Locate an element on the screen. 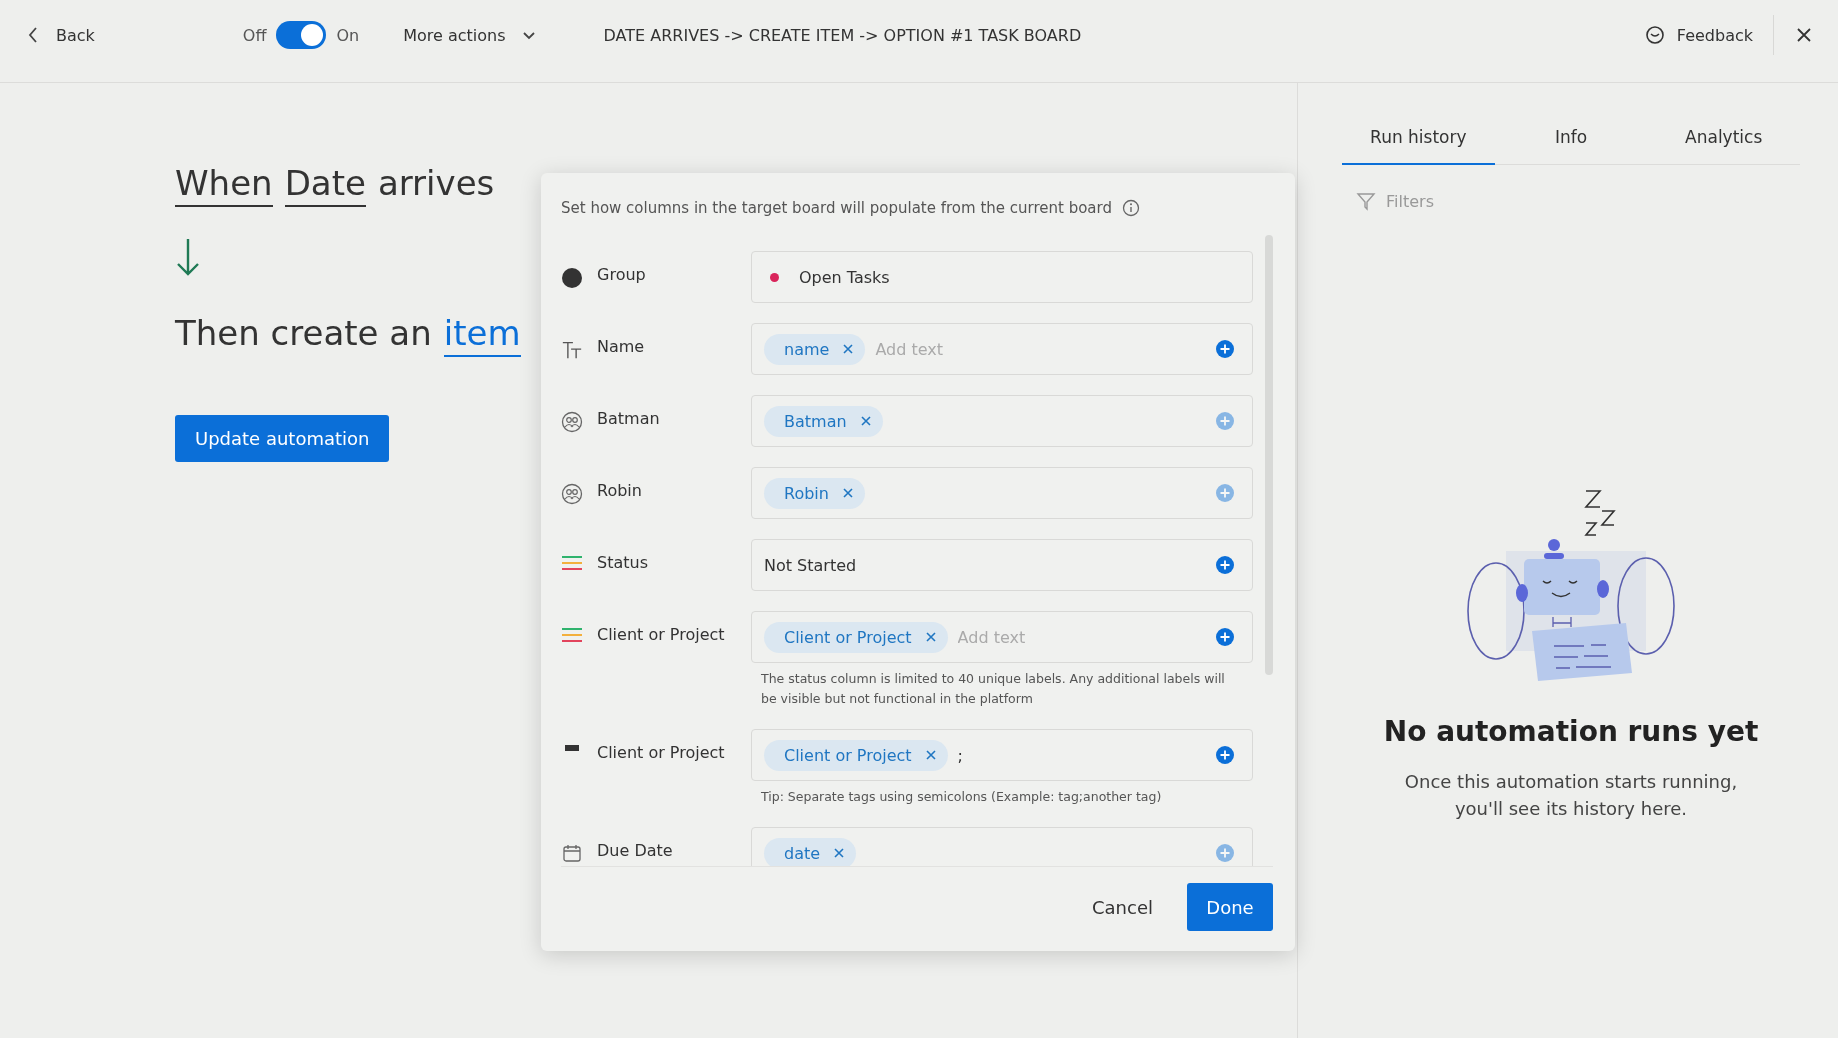  helper-text: Tip: Separate tags using semicolons (Example: tag;another tag) is located at coordinates (961, 797).